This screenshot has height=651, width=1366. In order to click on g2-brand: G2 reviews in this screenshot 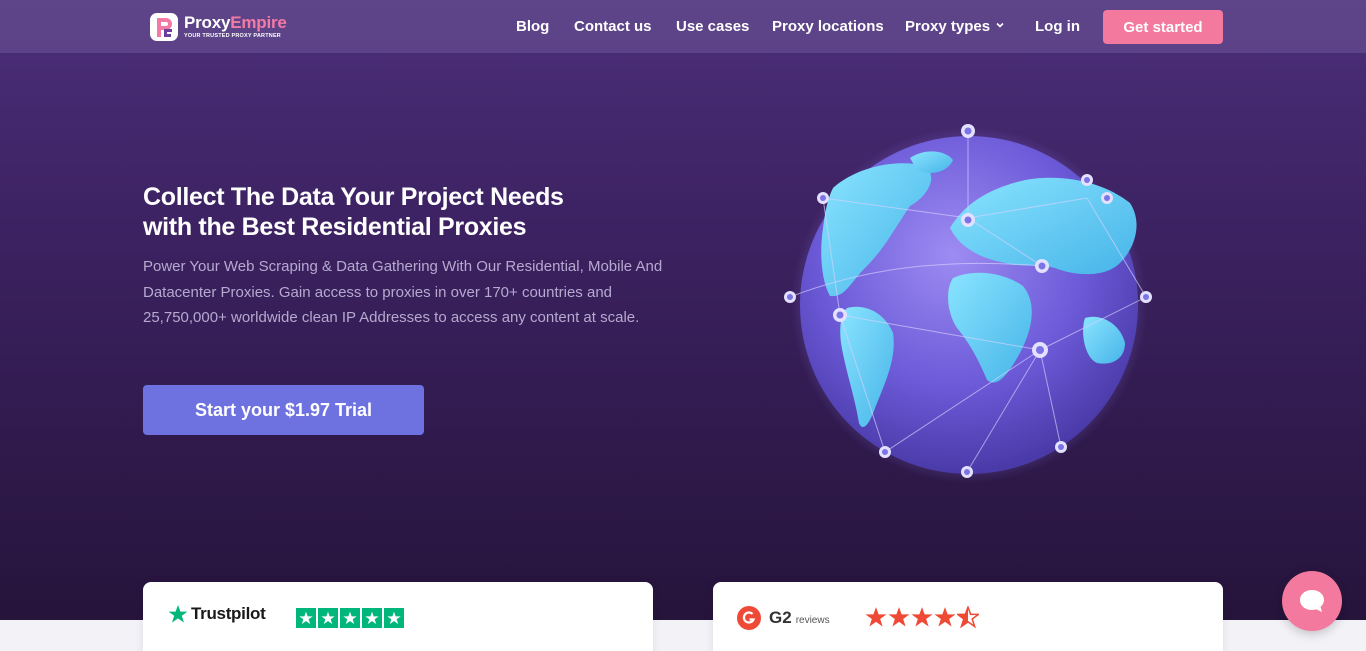, I will do `click(783, 618)`.